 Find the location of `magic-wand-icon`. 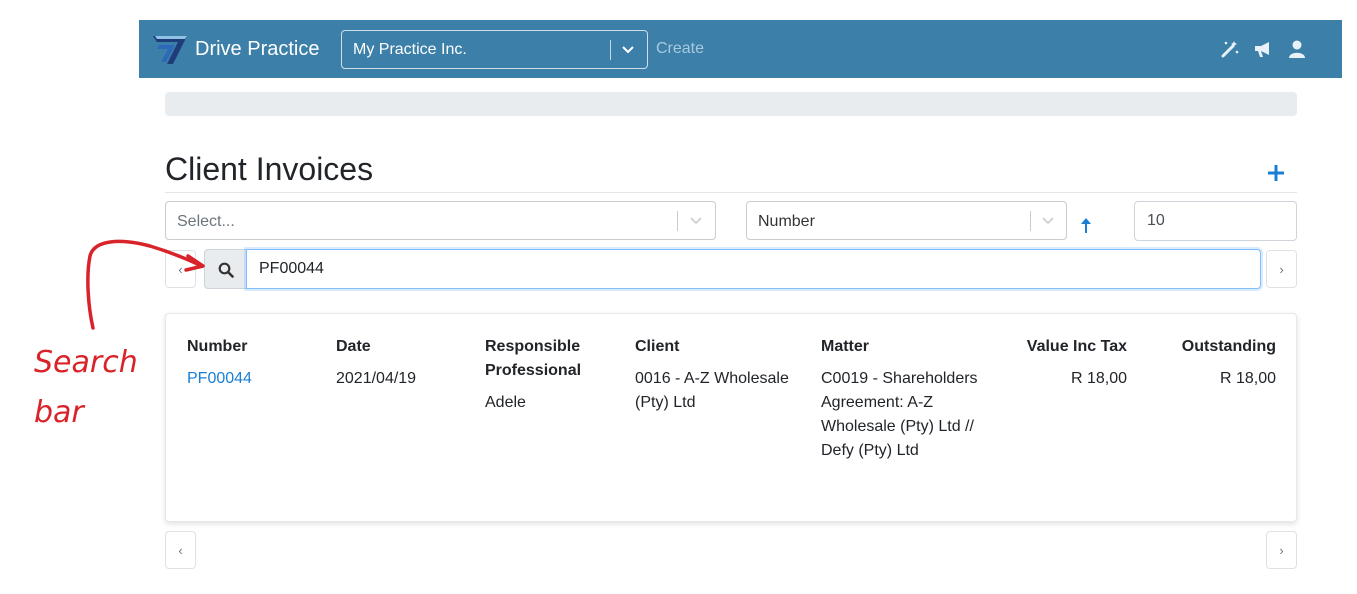

magic-wand-icon is located at coordinates (1230, 49).